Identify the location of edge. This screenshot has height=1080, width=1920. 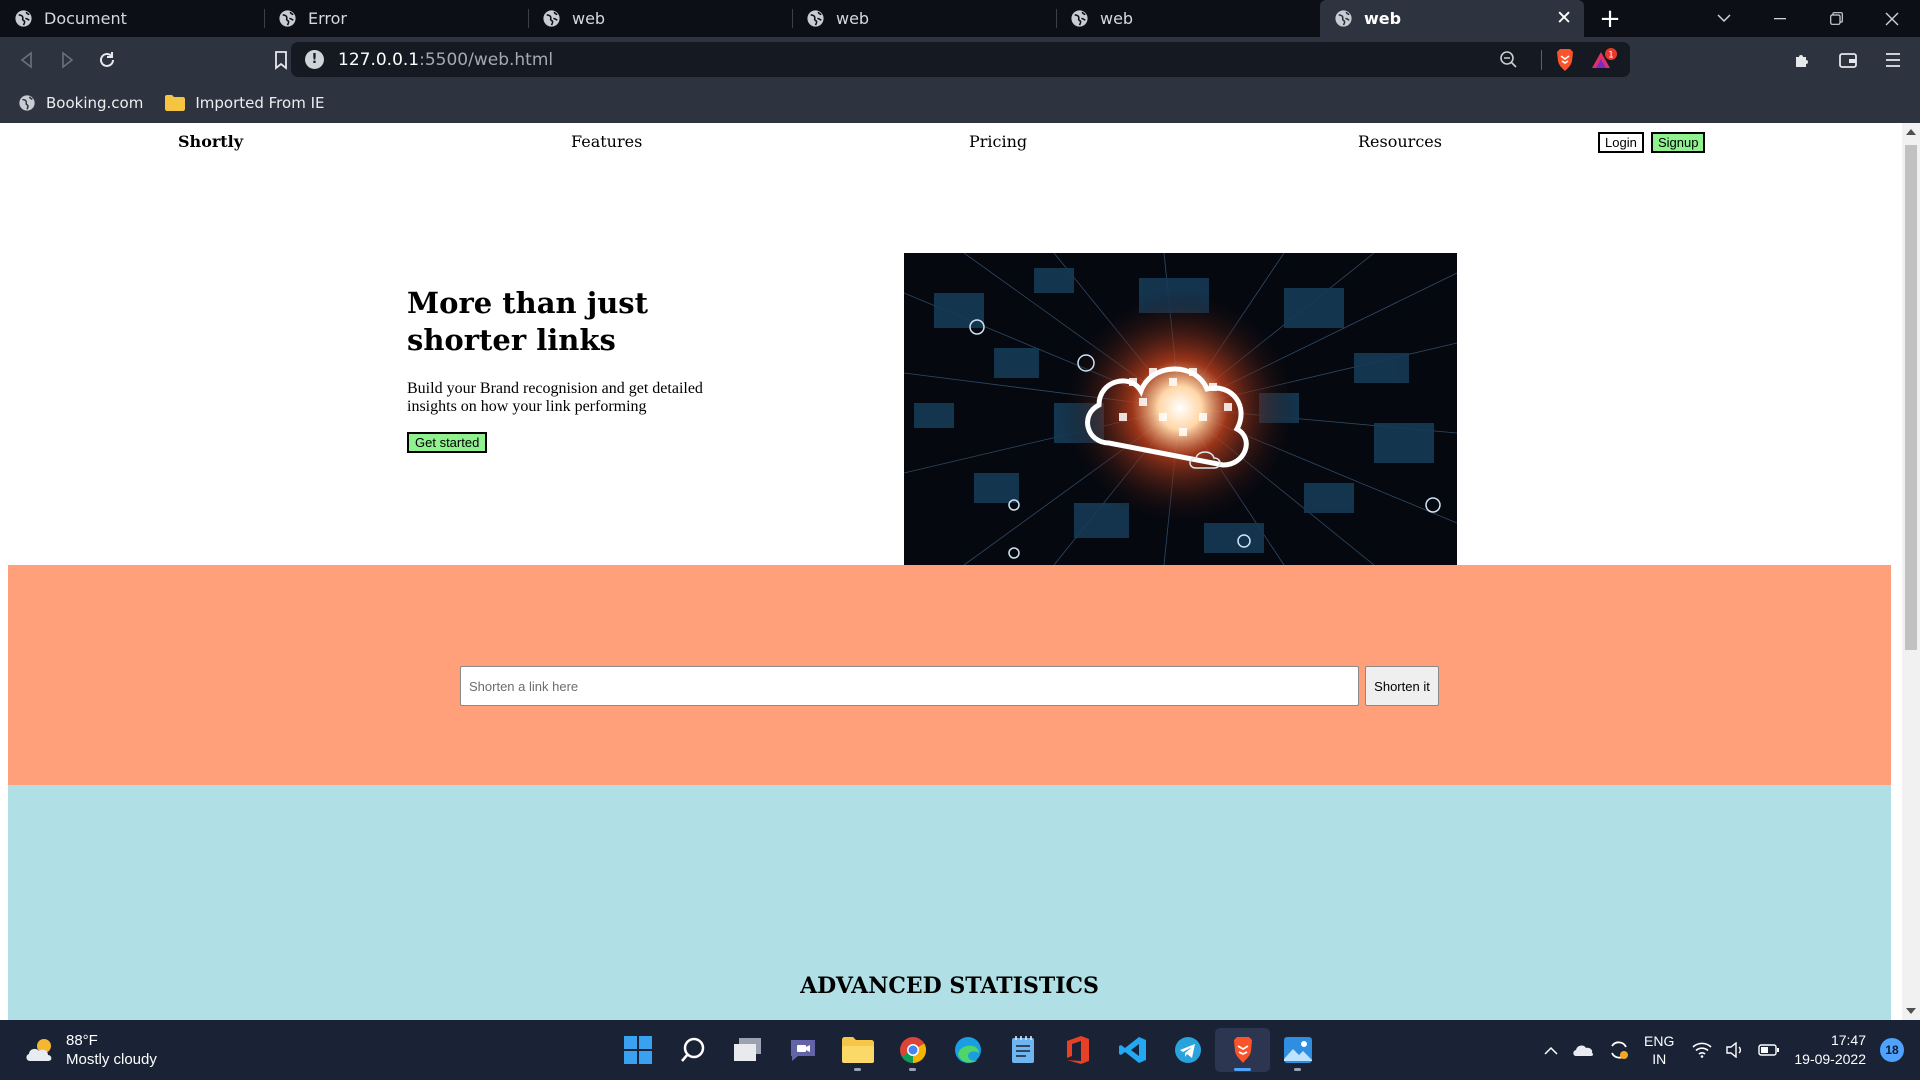
(967, 1050).